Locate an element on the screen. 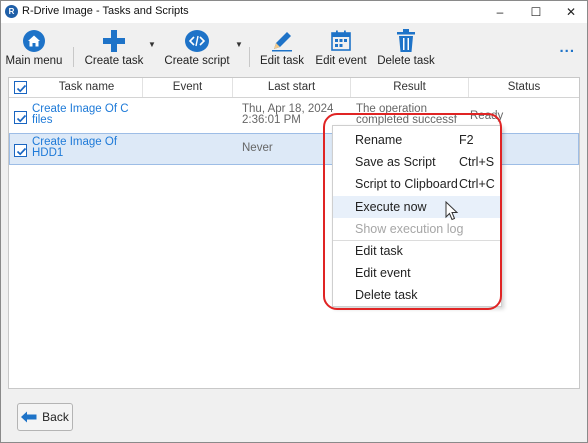  edit-task-button: Edit task is located at coordinates (282, 48).